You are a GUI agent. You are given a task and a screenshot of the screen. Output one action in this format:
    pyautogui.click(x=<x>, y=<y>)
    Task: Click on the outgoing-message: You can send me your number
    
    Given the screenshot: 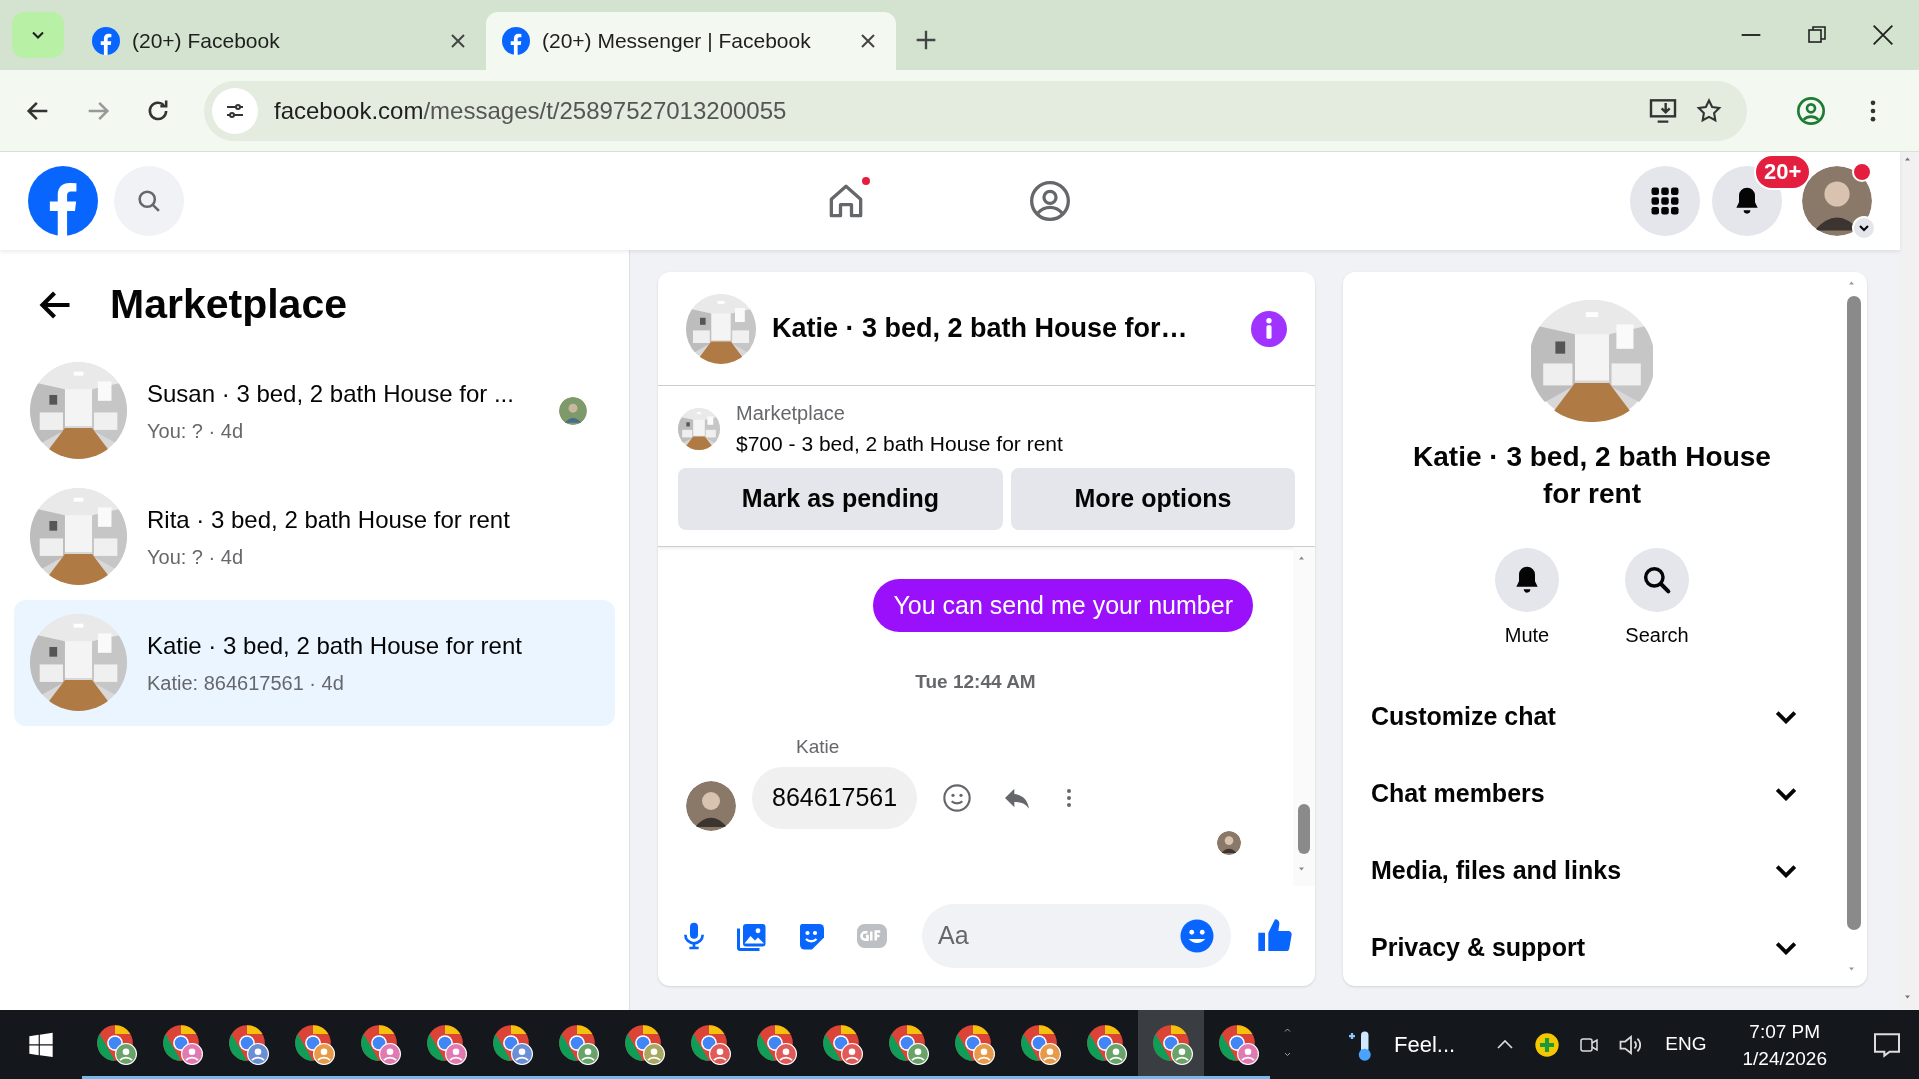 What is the action you would take?
    pyautogui.click(x=1063, y=605)
    